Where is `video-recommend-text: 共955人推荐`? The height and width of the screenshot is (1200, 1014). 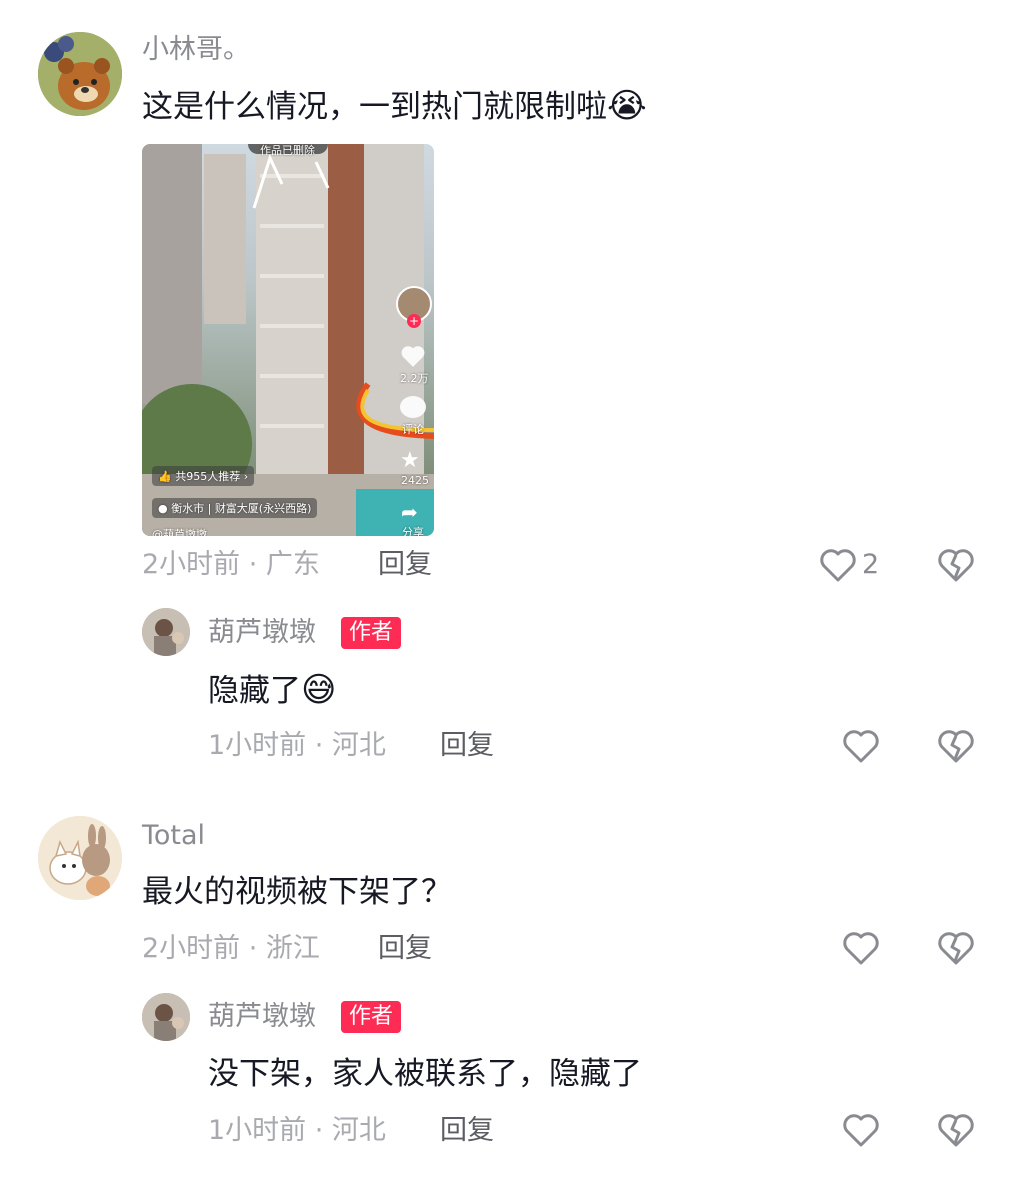 video-recommend-text: 共955人推荐 is located at coordinates (208, 476).